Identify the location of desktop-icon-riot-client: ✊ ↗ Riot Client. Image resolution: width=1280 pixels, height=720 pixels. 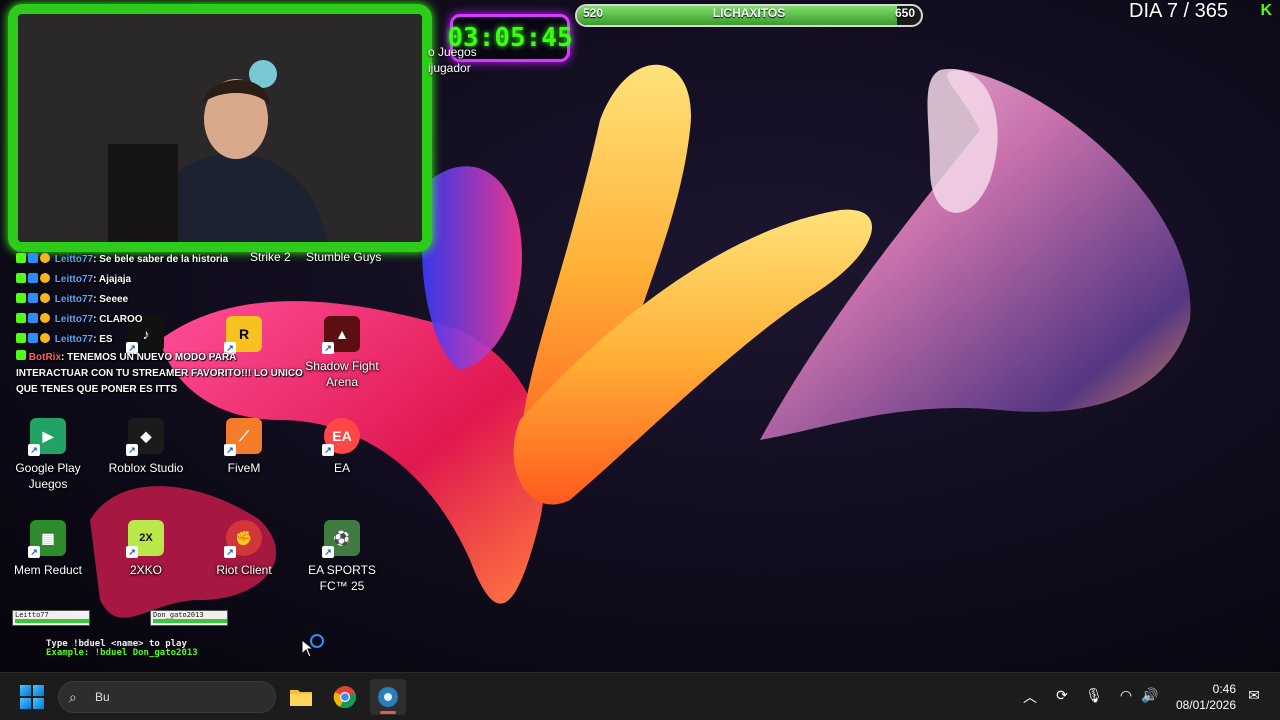
(244, 549).